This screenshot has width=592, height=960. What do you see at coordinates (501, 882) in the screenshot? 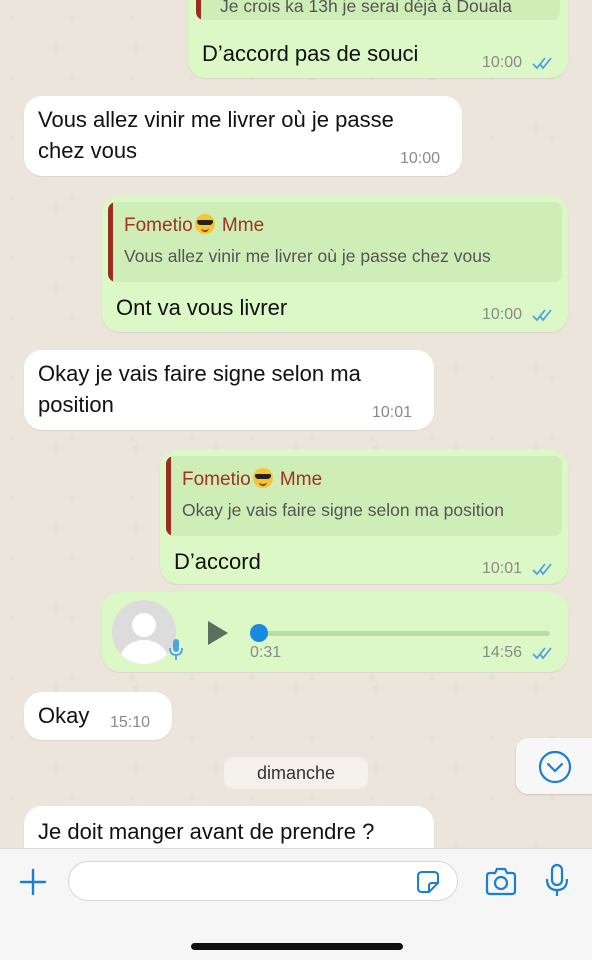
I see `camera-icon` at bounding box center [501, 882].